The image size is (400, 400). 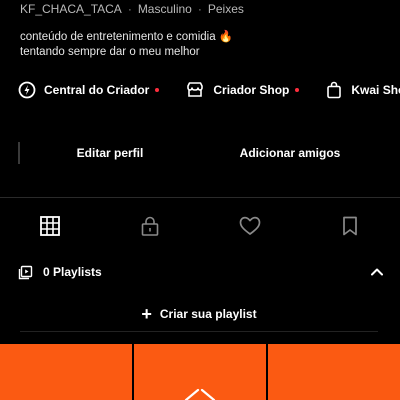 What do you see at coordinates (164, 9) in the screenshot?
I see `gender: Masculino` at bounding box center [164, 9].